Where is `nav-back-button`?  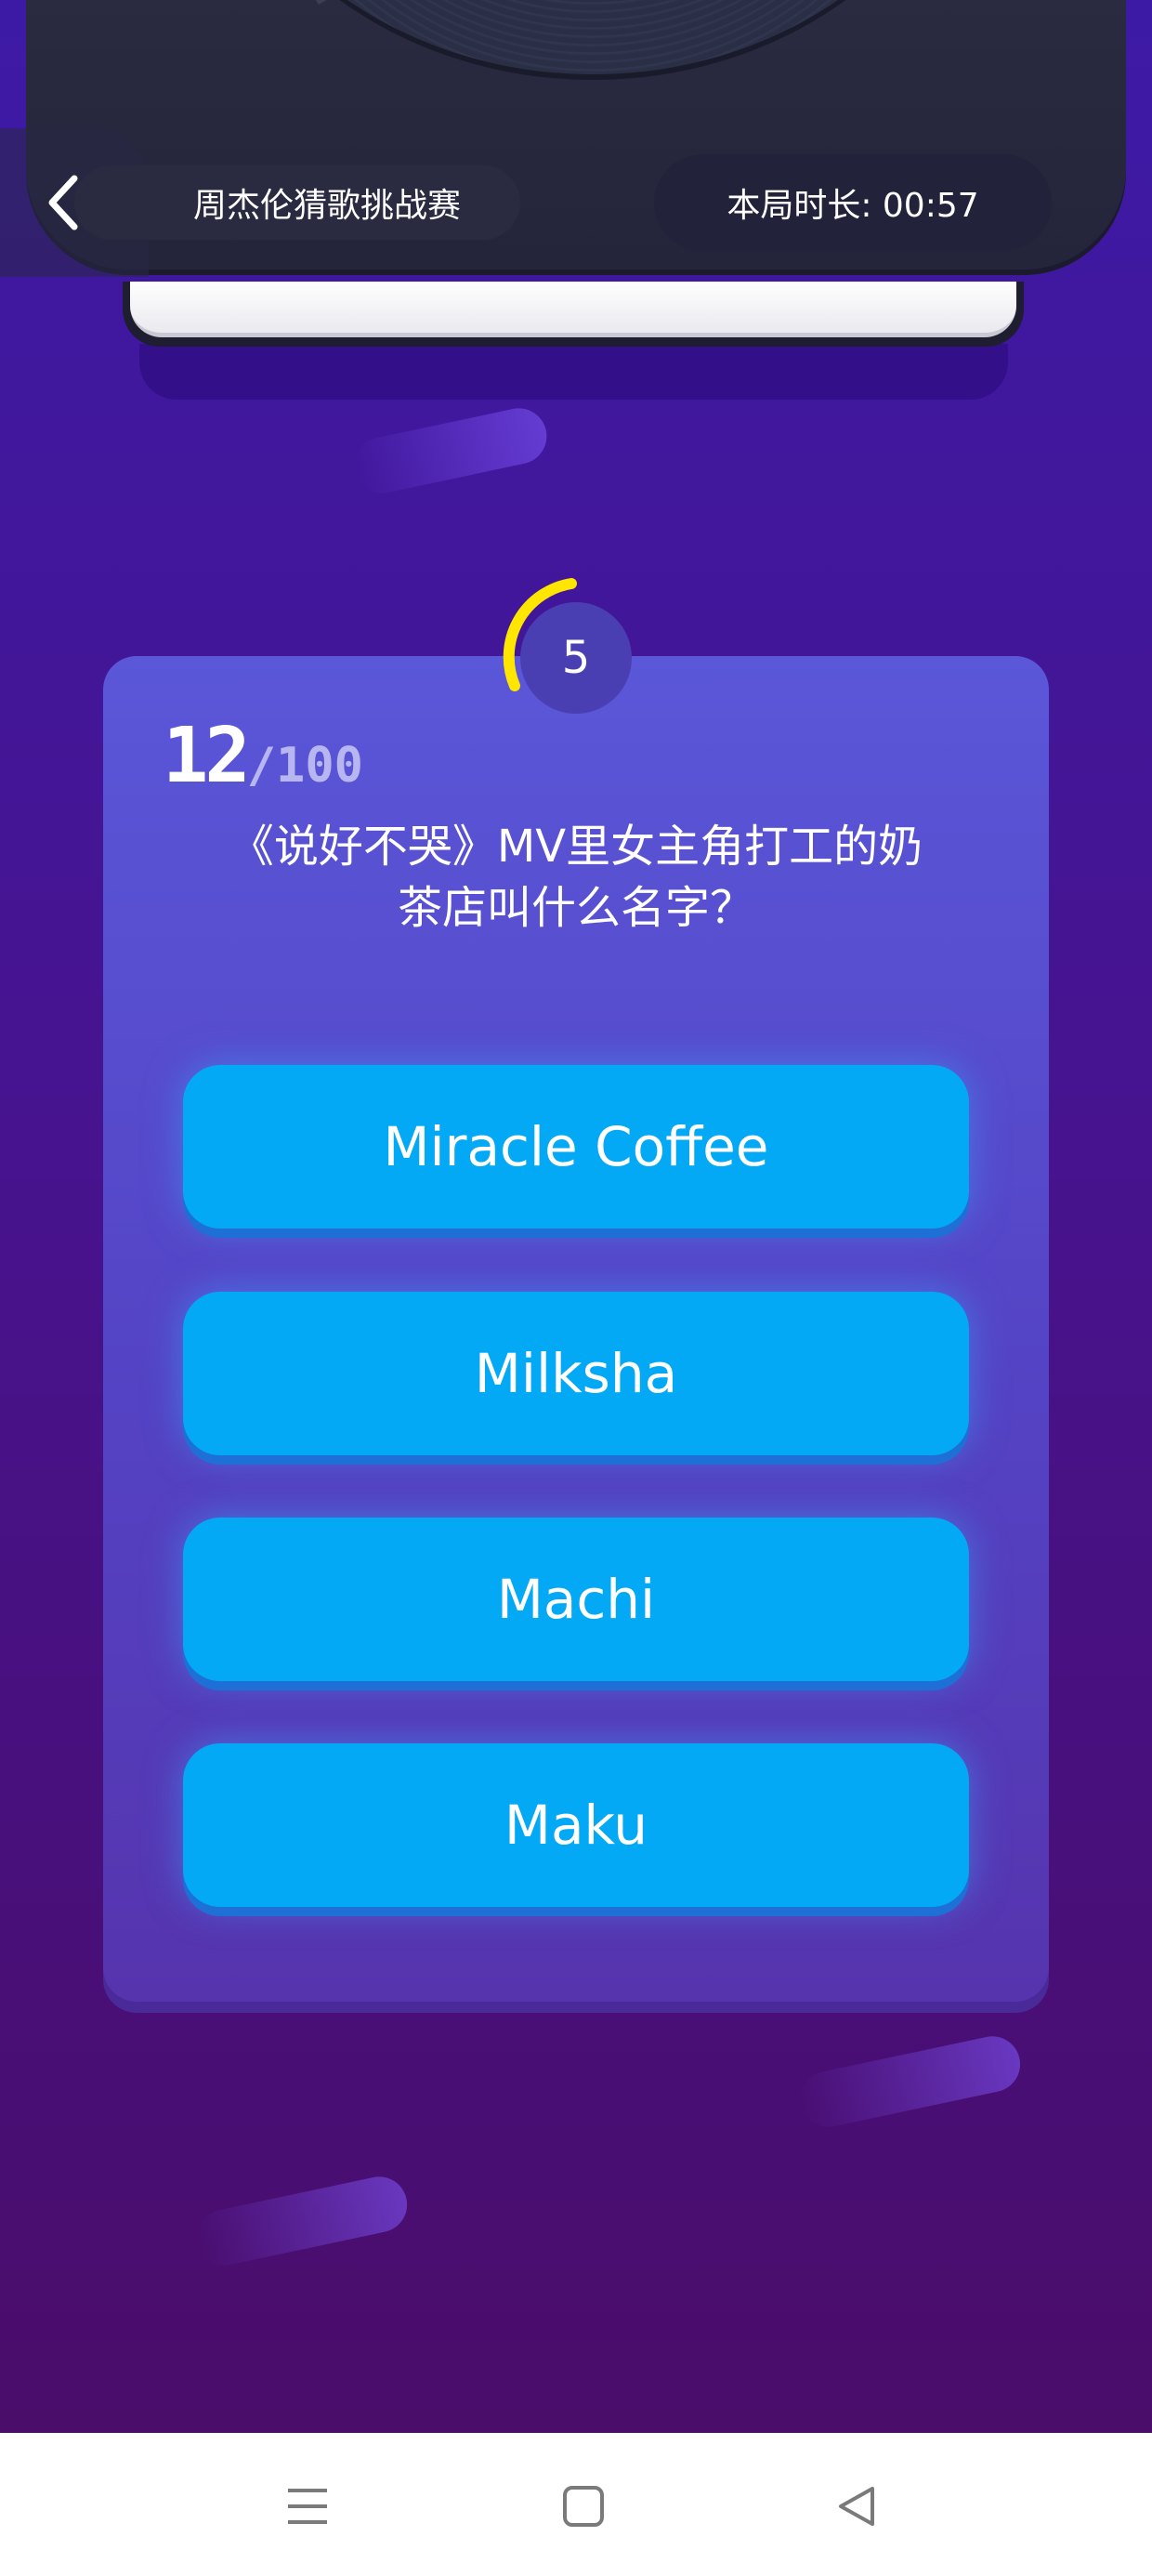
nav-back-button is located at coordinates (856, 2506).